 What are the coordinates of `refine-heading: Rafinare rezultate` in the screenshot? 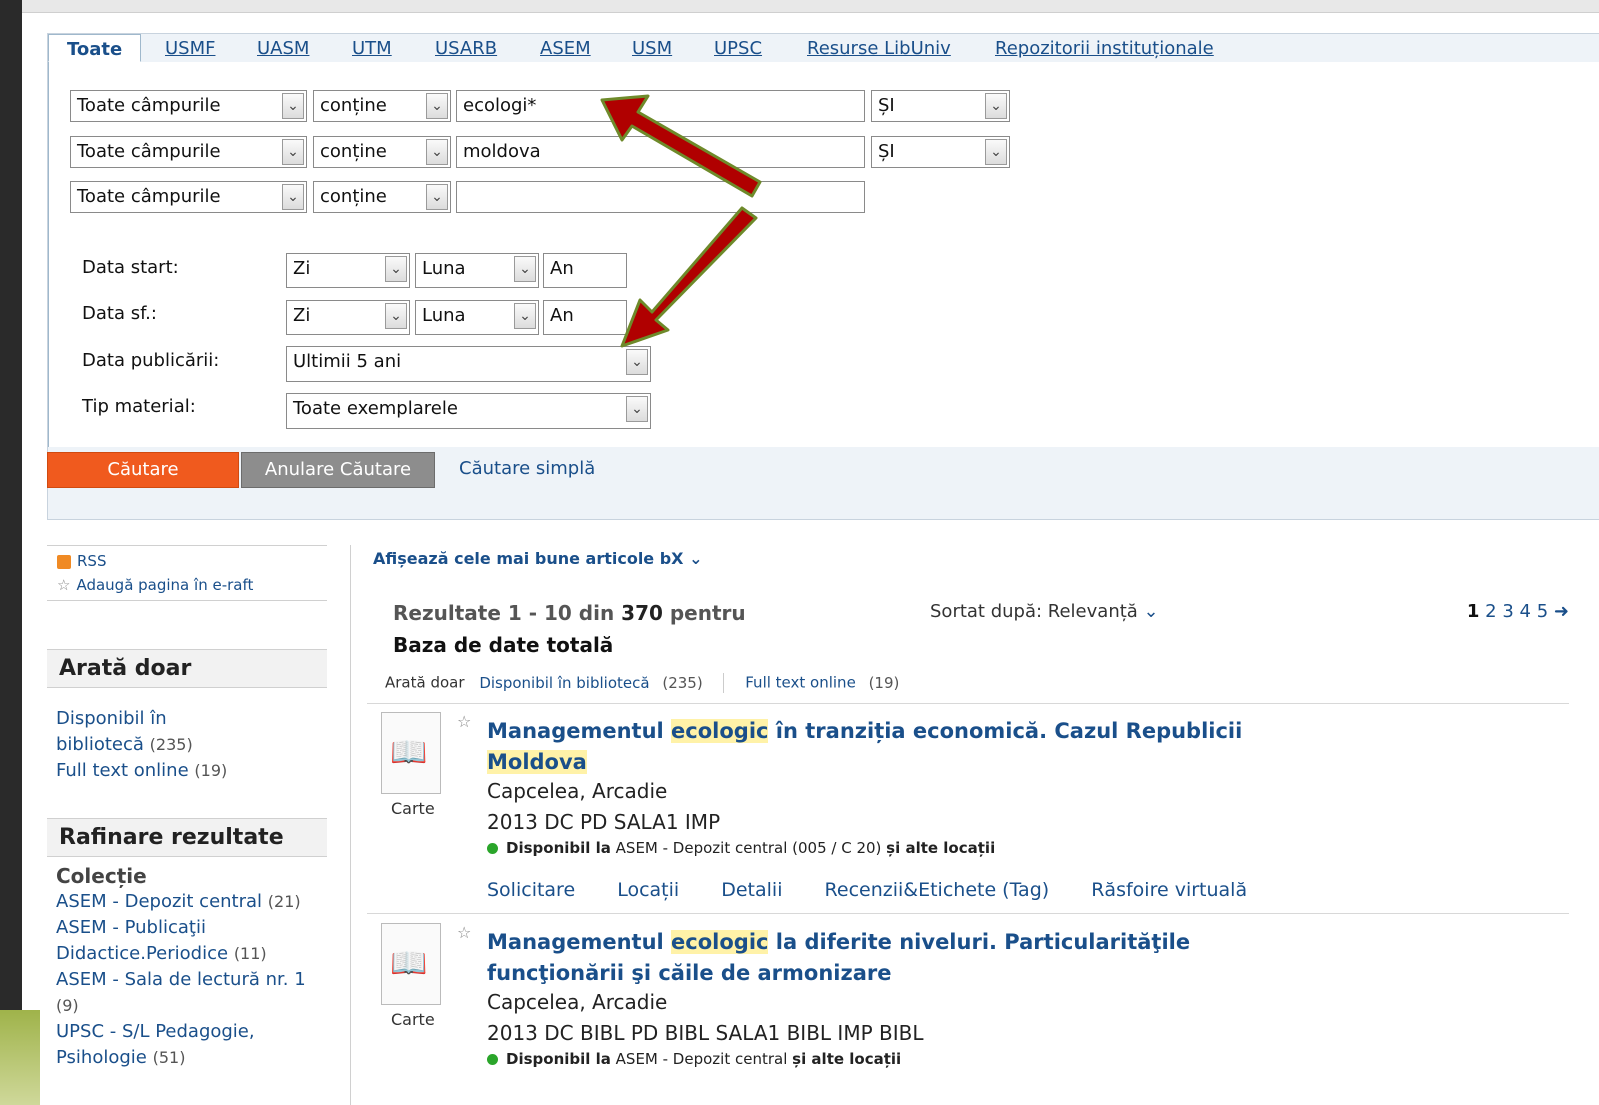 It's located at (187, 837).